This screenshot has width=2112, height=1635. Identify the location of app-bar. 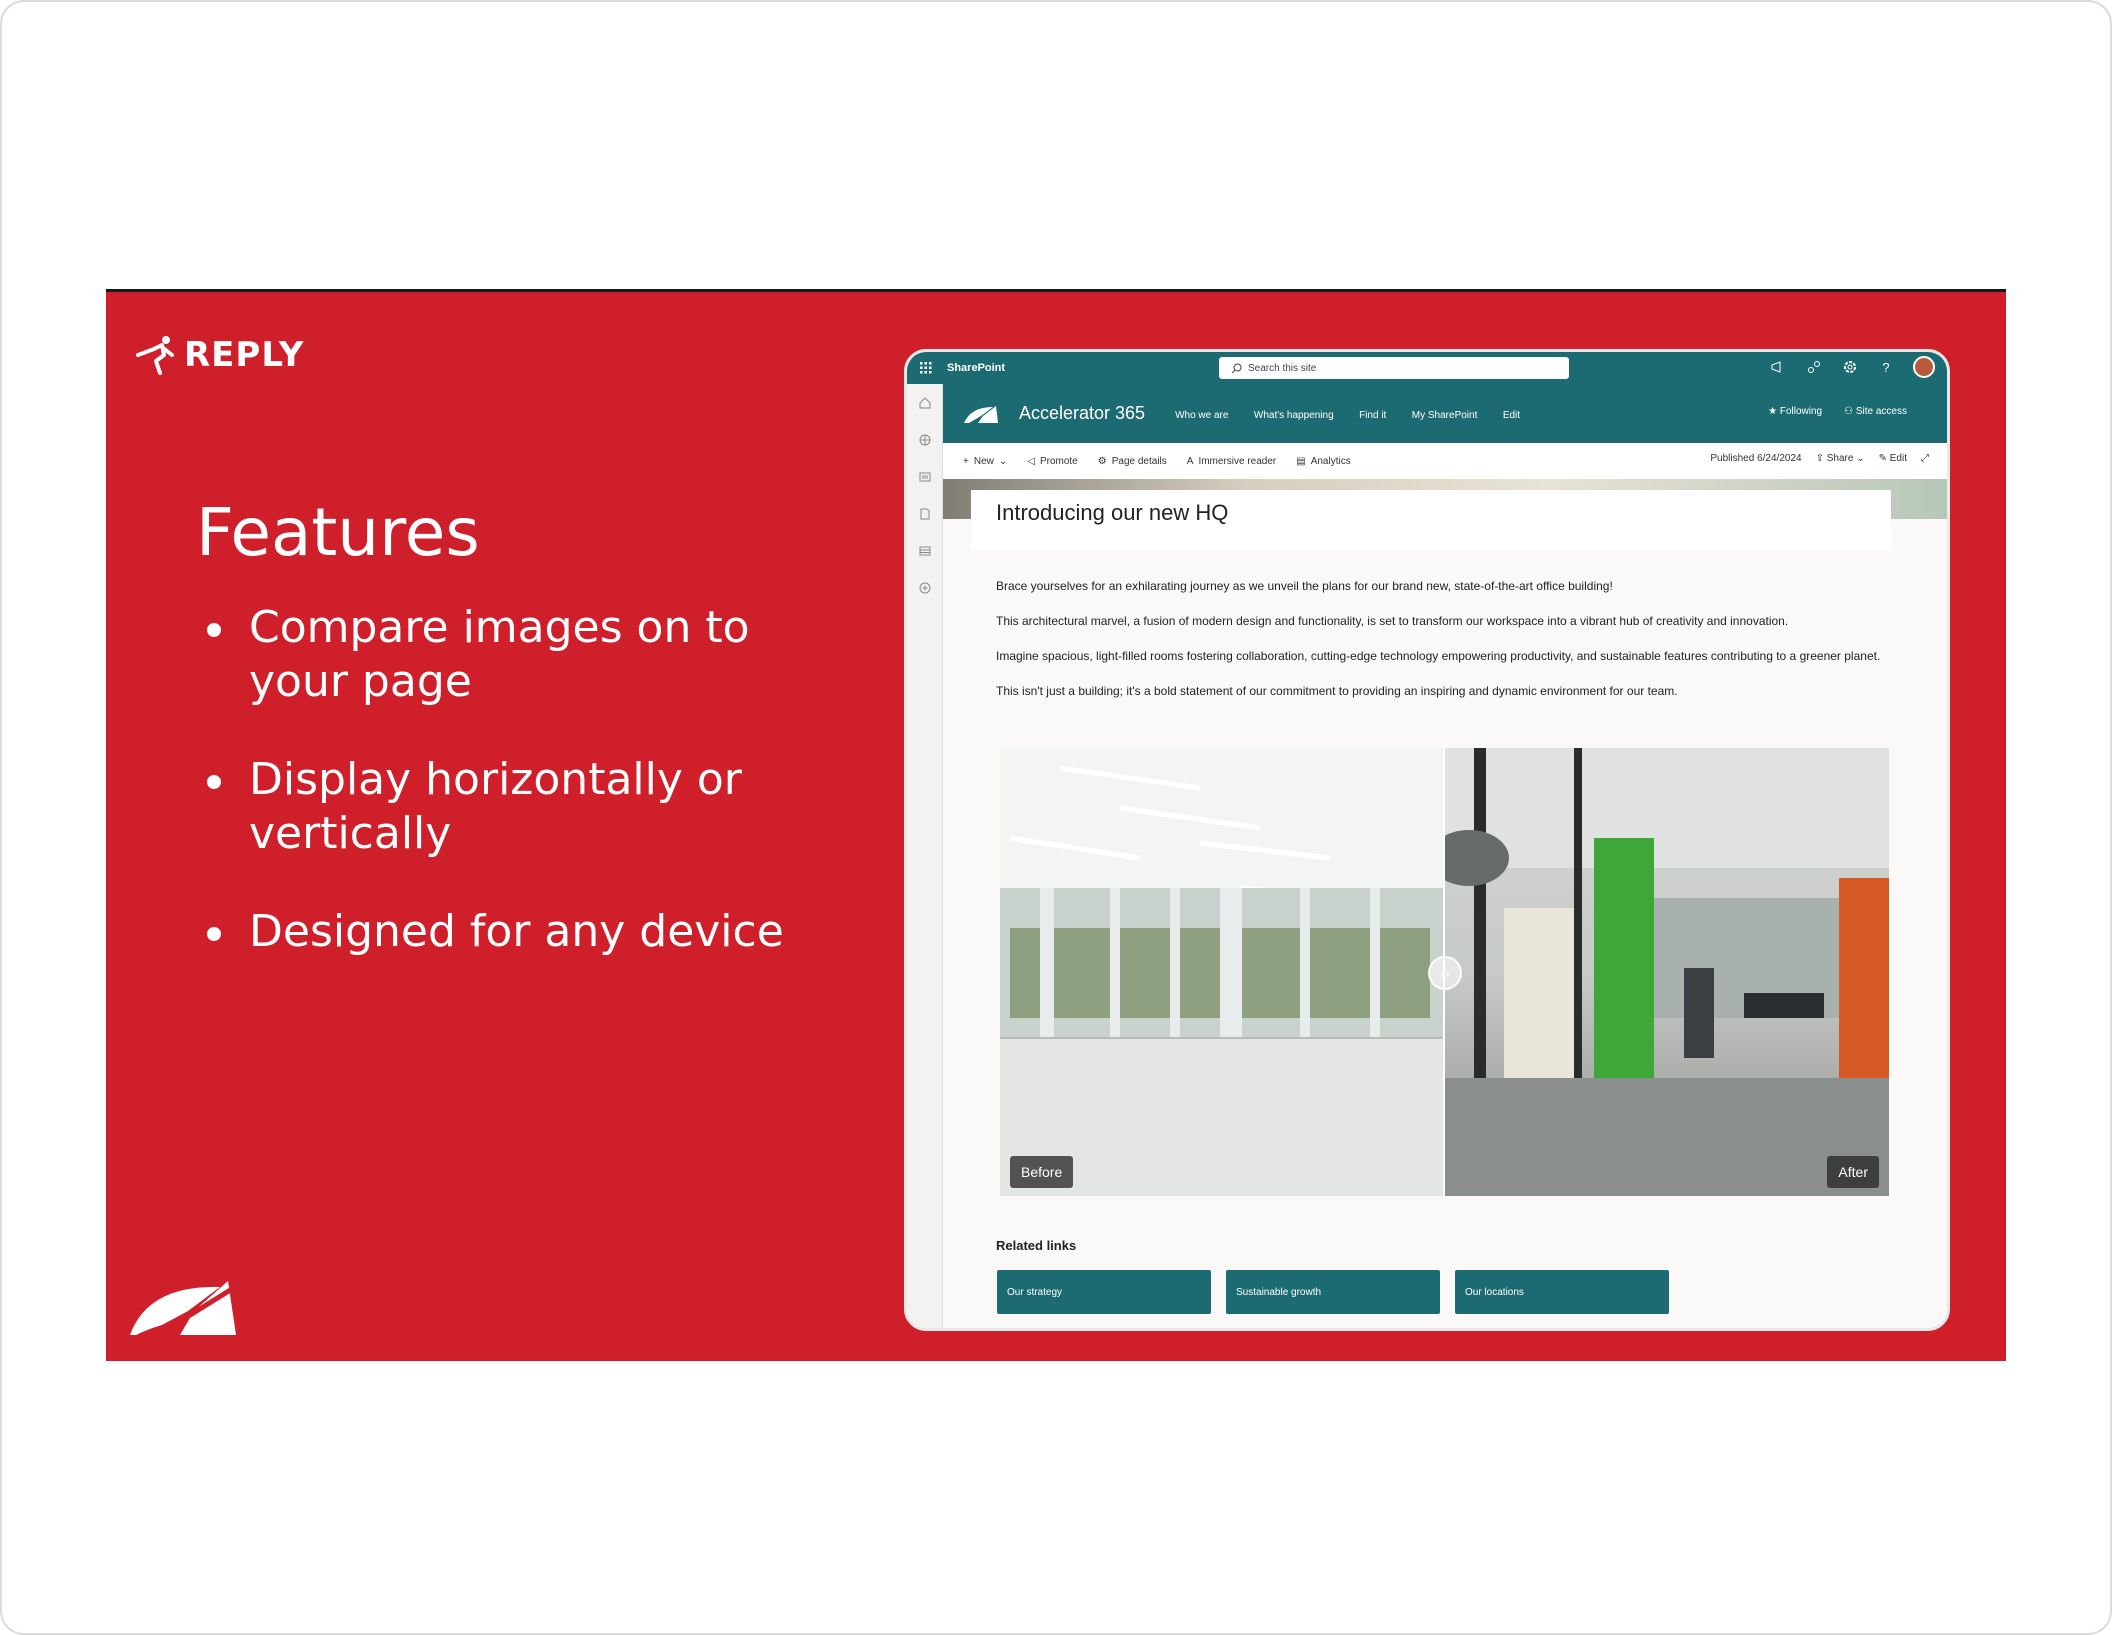
(925, 856).